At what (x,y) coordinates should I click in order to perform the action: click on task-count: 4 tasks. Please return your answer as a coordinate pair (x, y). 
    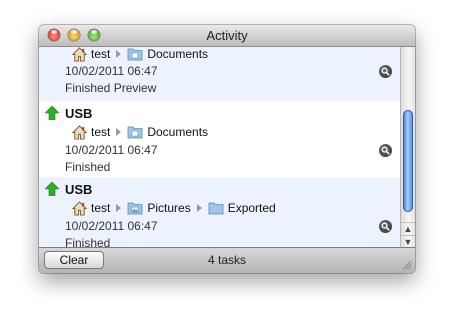
    Looking at the image, I should click on (226, 260).